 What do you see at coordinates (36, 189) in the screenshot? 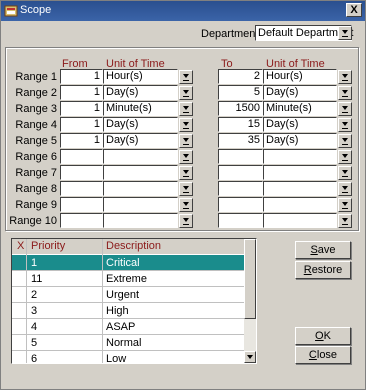
I see `range-label: Range 8` at bounding box center [36, 189].